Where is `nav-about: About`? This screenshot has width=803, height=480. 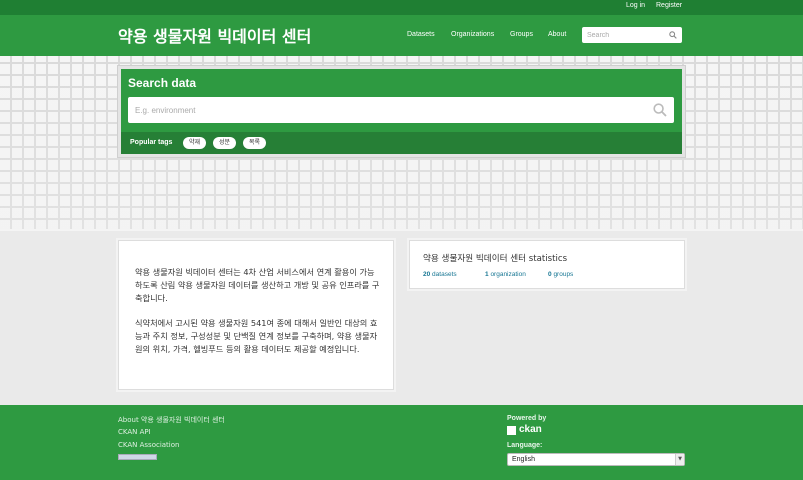
nav-about: About is located at coordinates (557, 34).